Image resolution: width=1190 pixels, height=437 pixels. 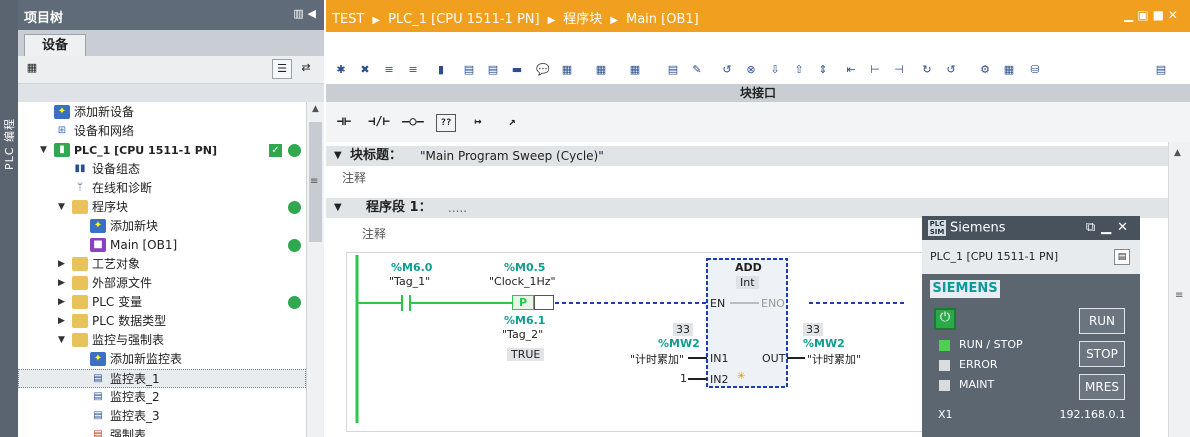 What do you see at coordinates (32, 69) in the screenshot?
I see `tree-settings-icon: ▦` at bounding box center [32, 69].